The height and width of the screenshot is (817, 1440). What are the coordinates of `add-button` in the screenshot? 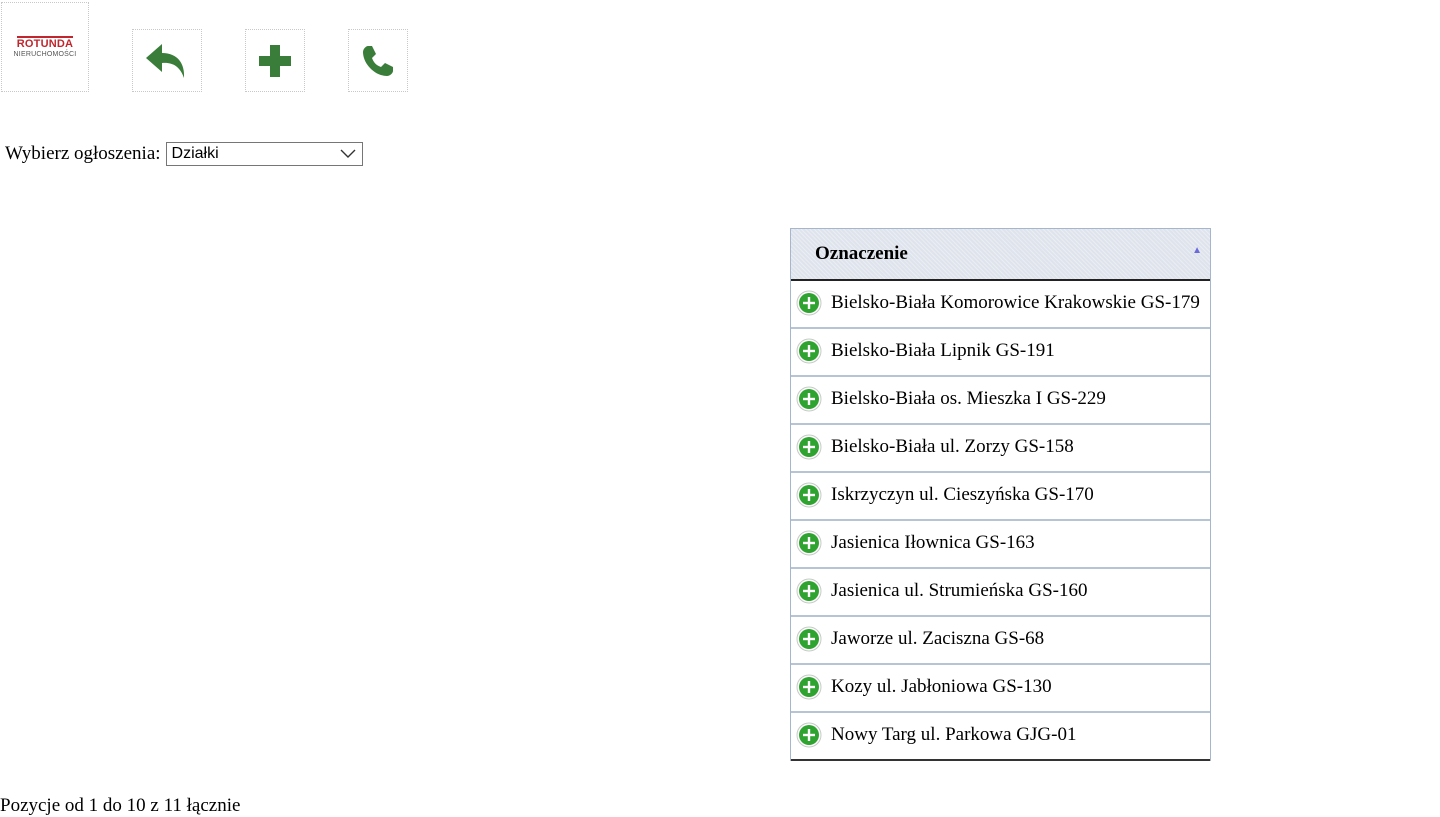 It's located at (275, 60).